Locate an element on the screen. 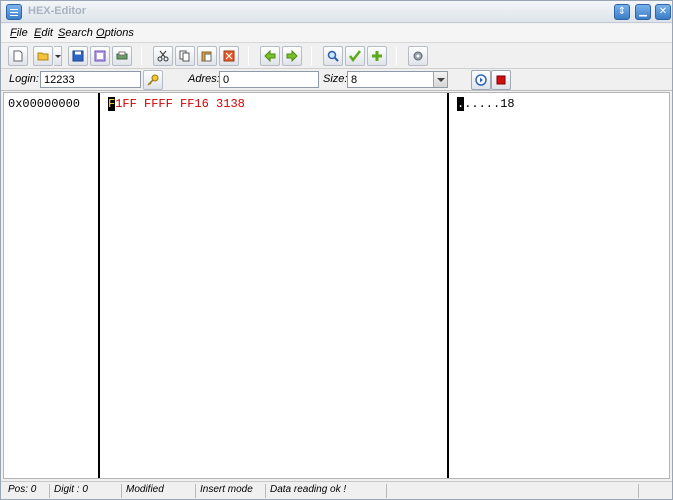 The image size is (673, 500). toolbar is located at coordinates (336, 55).